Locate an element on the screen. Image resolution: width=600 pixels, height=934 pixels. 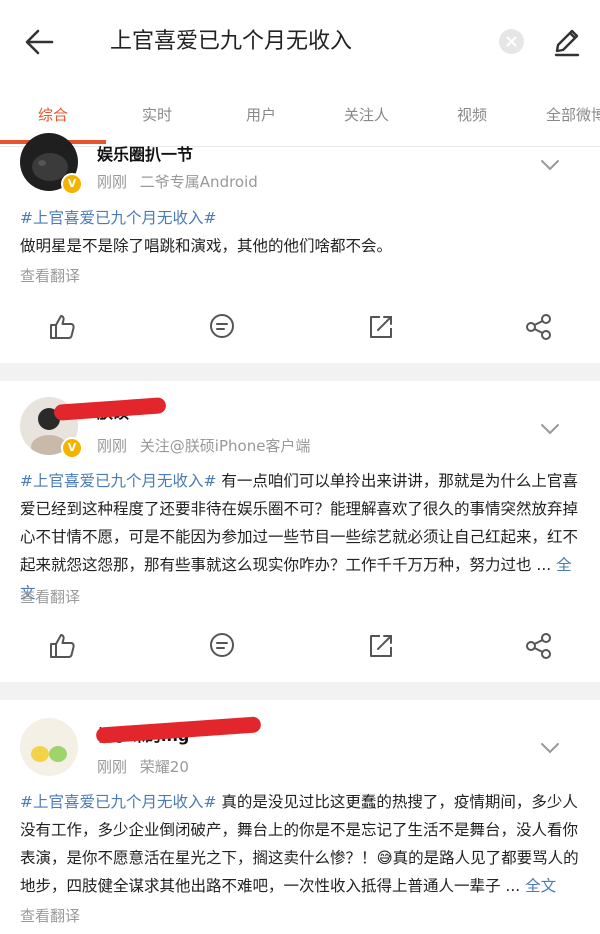
post-source: 二爷专属Android is located at coordinates (198, 182).